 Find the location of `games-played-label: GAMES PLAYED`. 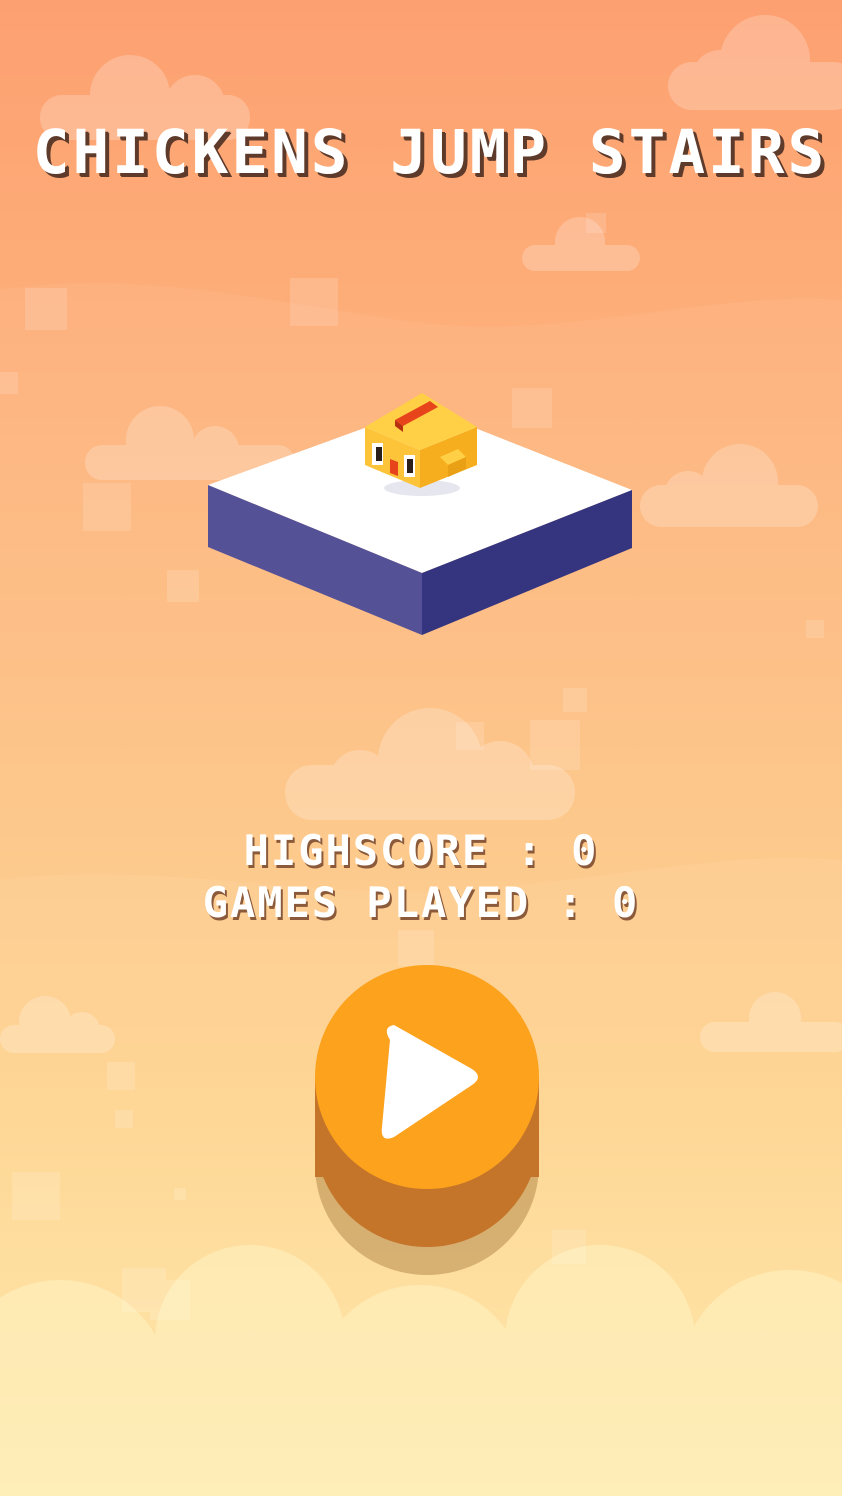

games-played-label: GAMES PLAYED is located at coordinates (366, 902).